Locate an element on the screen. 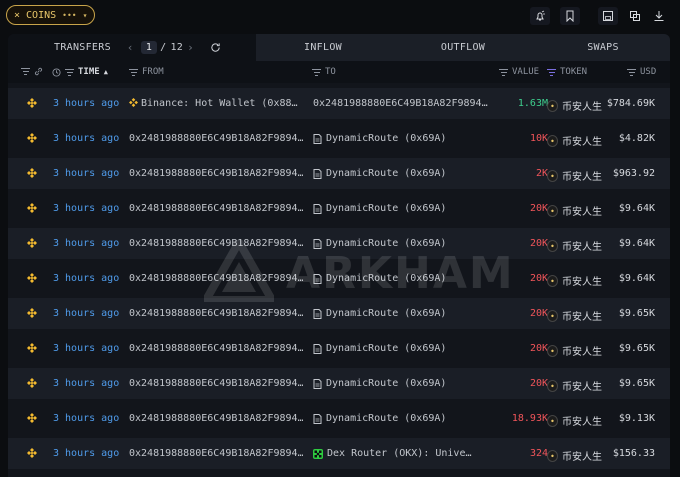  coins-filter-chip: × COINS ••• ▾ is located at coordinates (51, 15).